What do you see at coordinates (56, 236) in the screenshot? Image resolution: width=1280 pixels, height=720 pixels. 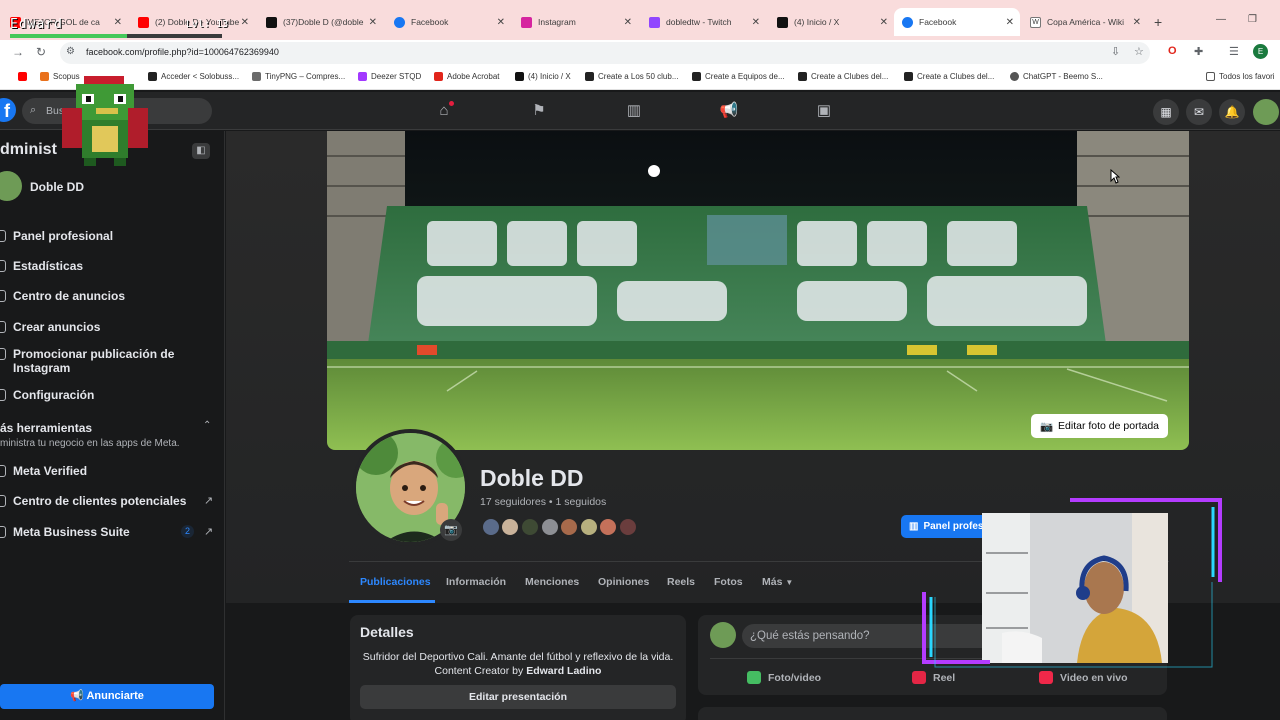 I see `sidebar-item-panel-profesional: Panel profesional` at bounding box center [56, 236].